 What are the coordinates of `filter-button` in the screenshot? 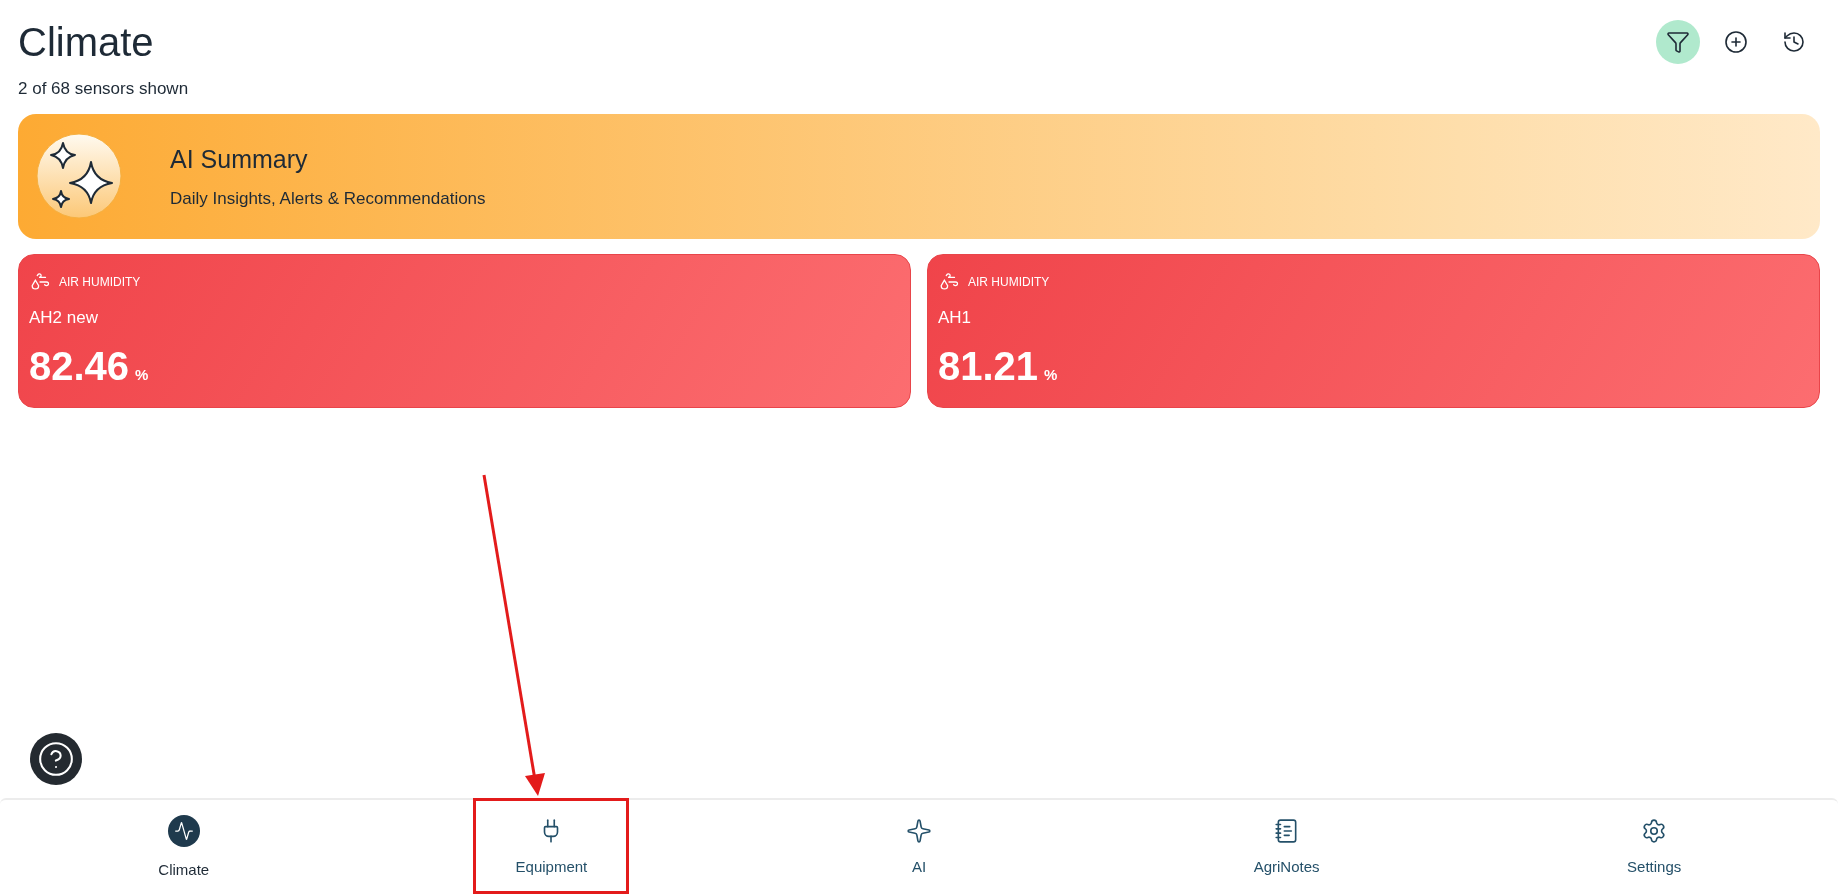 It's located at (1678, 42).